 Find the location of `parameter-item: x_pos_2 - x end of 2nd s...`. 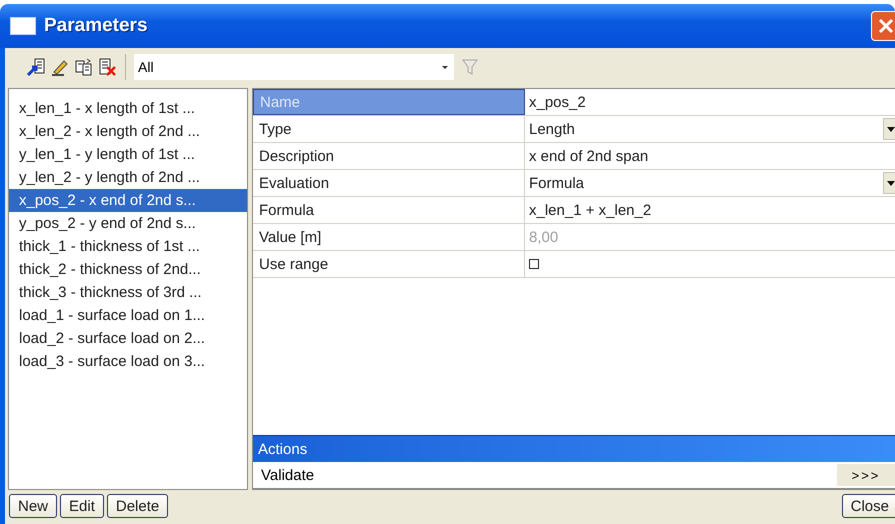

parameter-item: x_pos_2 - x end of 2nd s... is located at coordinates (128, 200).